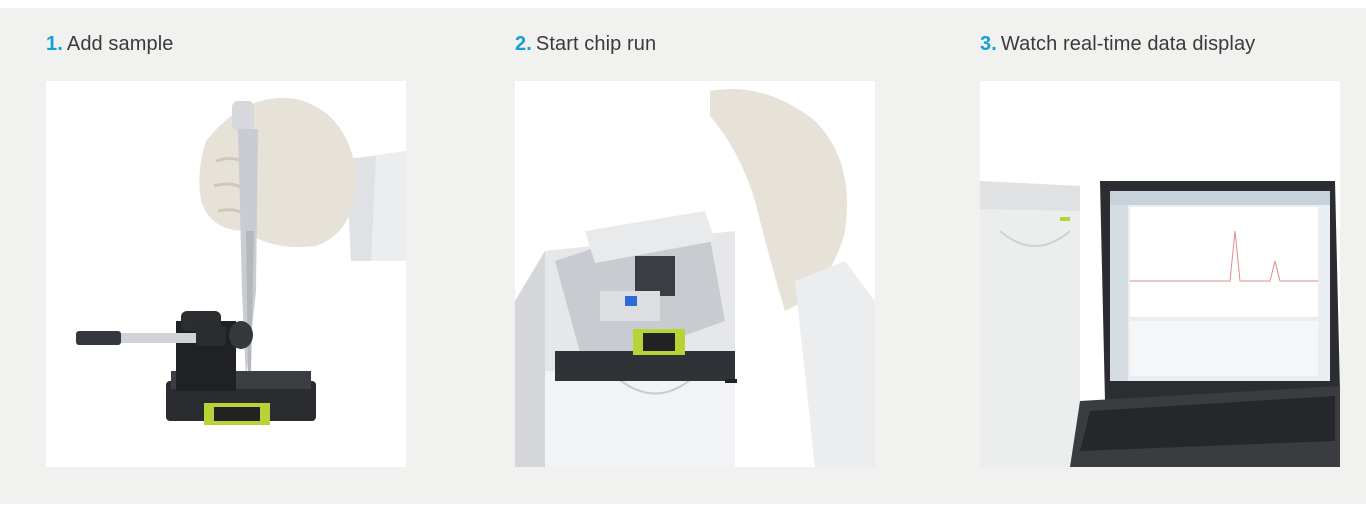 The height and width of the screenshot is (512, 1366). What do you see at coordinates (1160, 324) in the screenshot?
I see `laptop-illustration` at bounding box center [1160, 324].